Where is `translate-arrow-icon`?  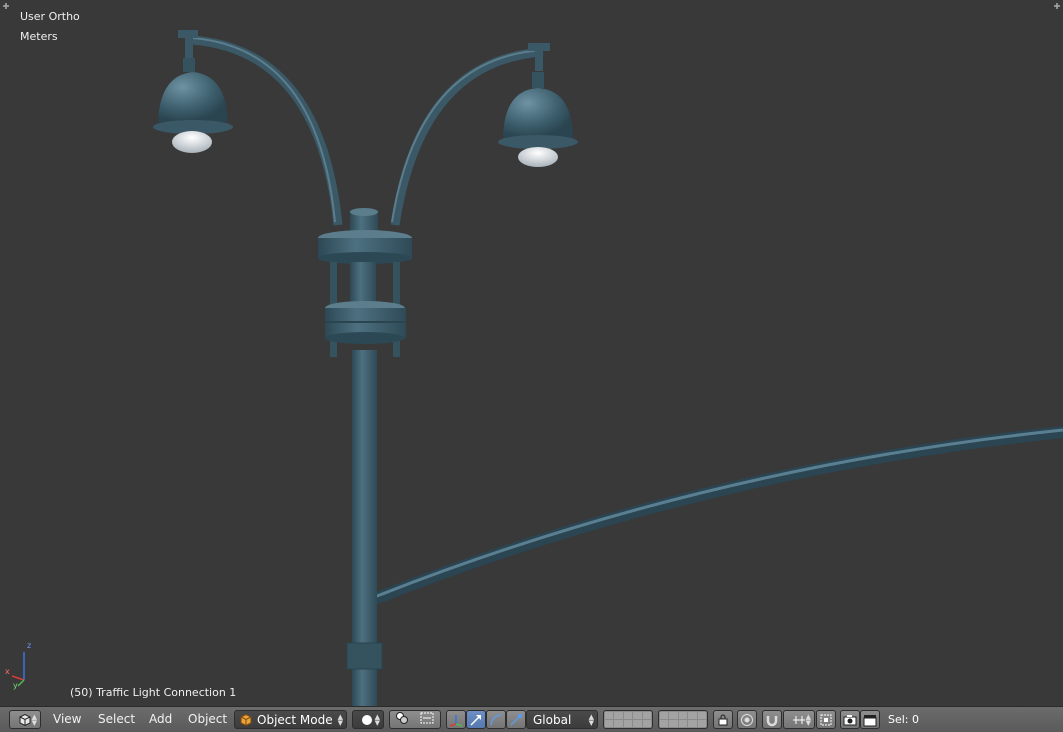 translate-arrow-icon is located at coordinates (475, 720).